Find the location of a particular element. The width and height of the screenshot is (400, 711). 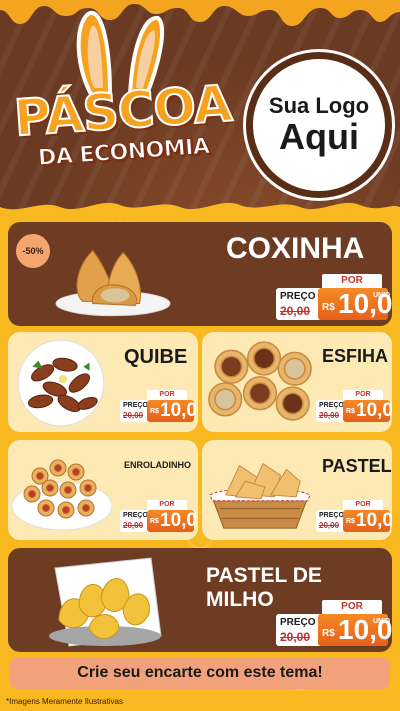

product-name-pastel: PASTEL is located at coordinates (357, 466).